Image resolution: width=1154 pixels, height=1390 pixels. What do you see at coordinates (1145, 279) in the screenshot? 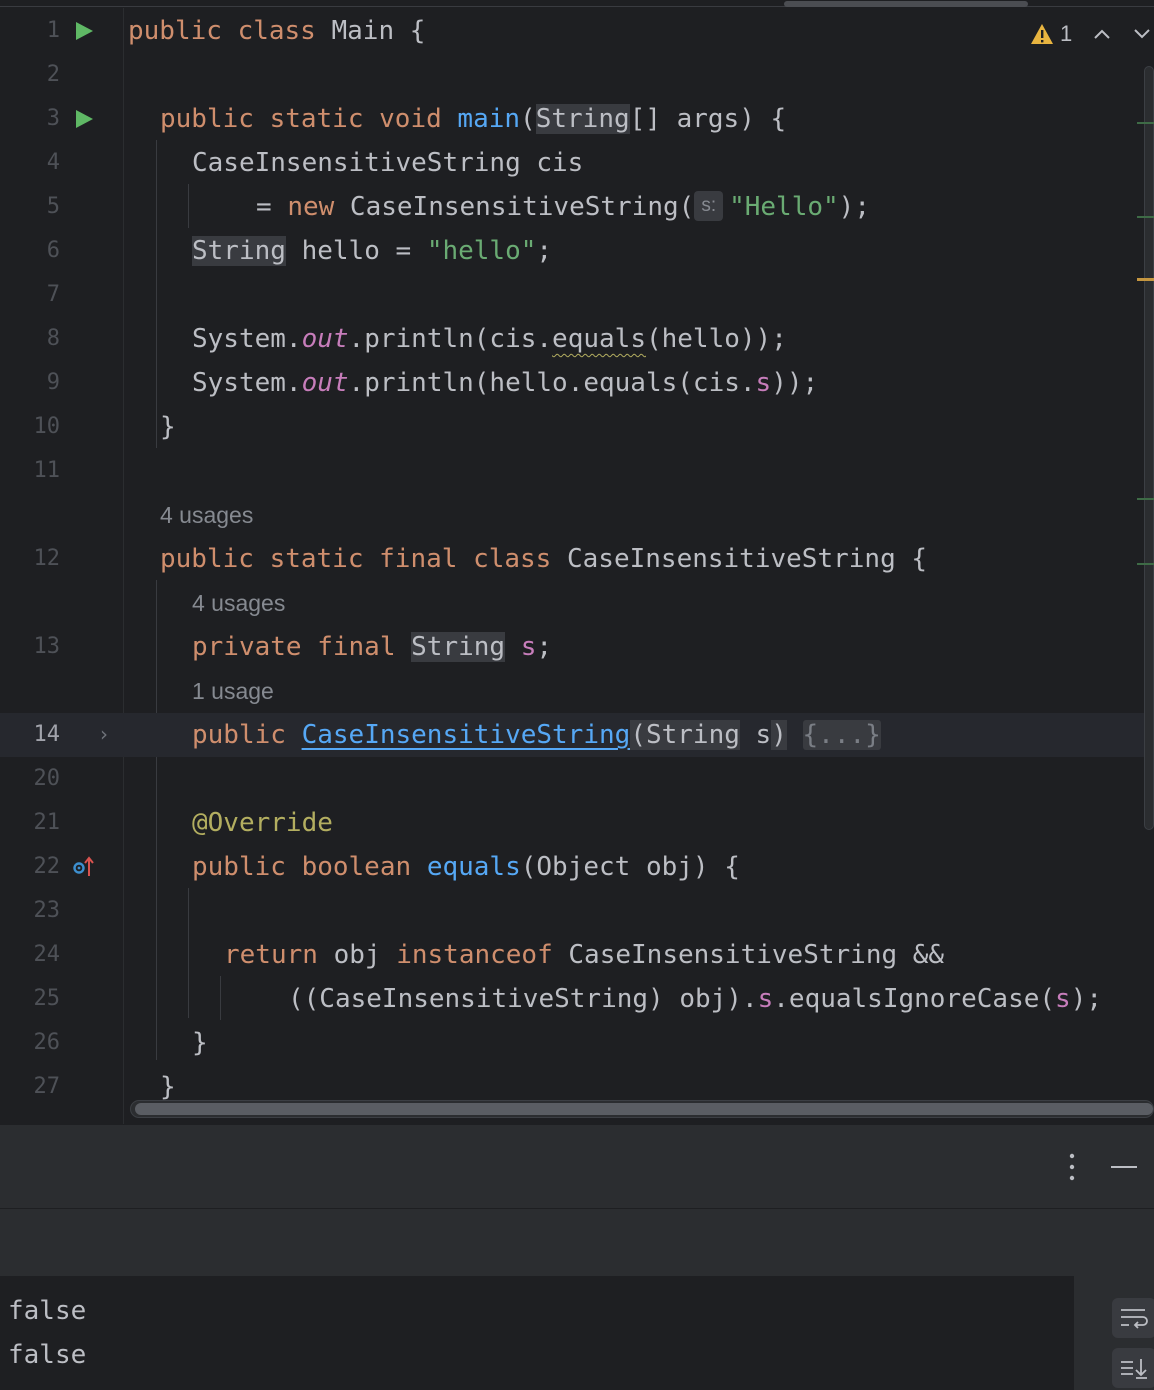
I see `warning-stripe-mark` at bounding box center [1145, 279].